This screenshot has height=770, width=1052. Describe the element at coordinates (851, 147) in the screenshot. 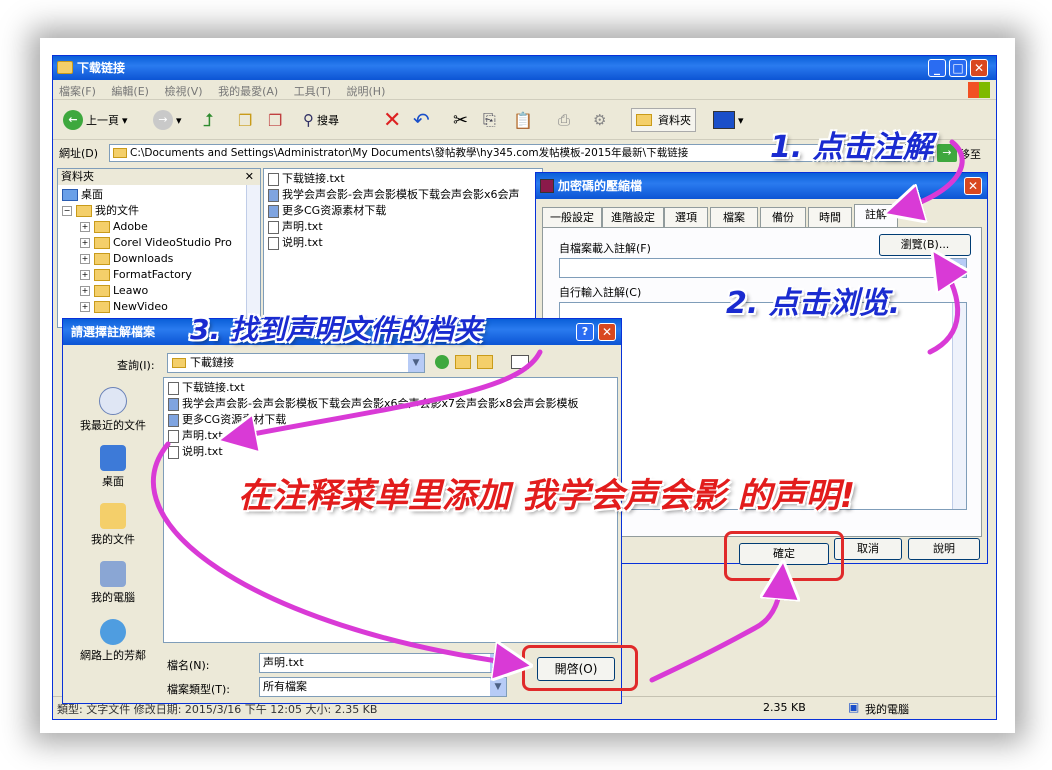

I see `annotation-step-1: 1. 点击注解` at that location.